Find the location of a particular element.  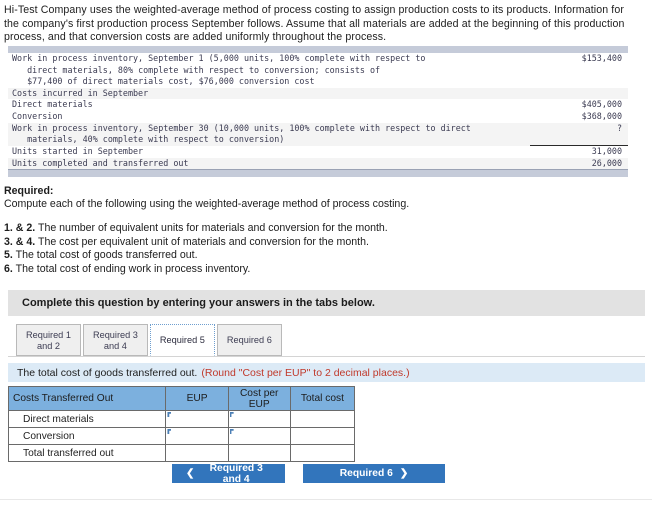

row-value: $368,000 is located at coordinates (601, 115).